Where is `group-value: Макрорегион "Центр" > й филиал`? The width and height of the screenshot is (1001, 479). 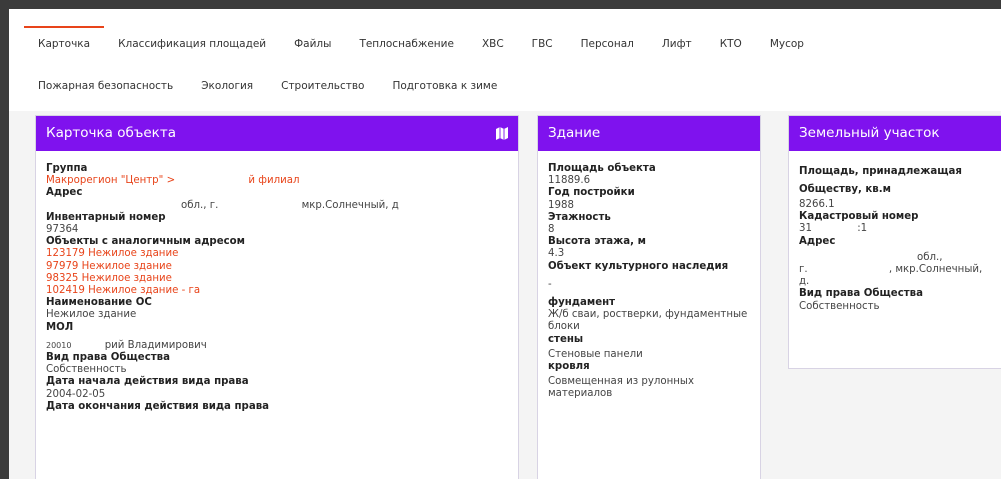 group-value: Макрорегион "Центр" > й филиал is located at coordinates (277, 181).